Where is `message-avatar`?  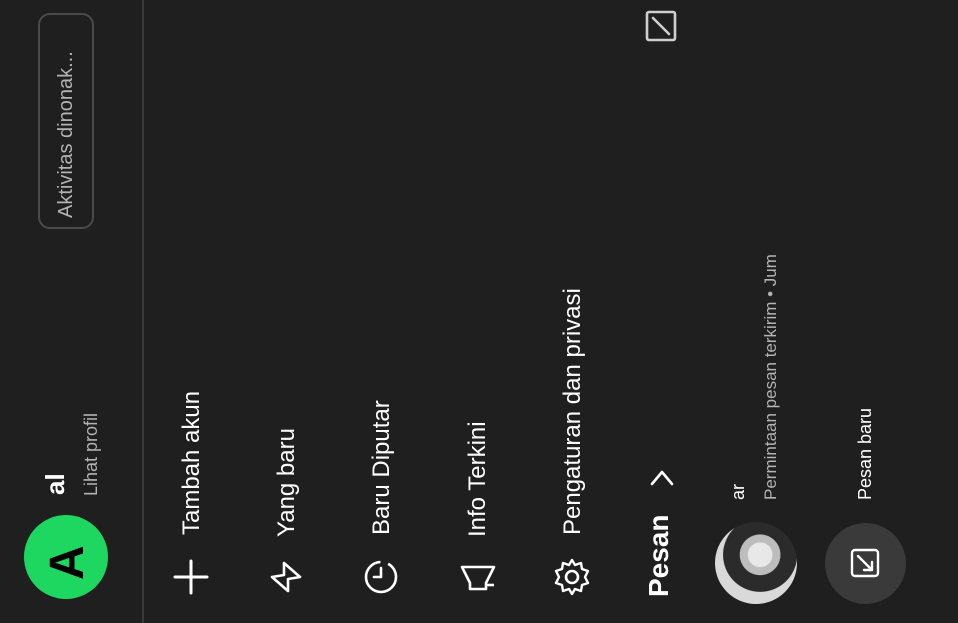
message-avatar is located at coordinates (756, 563).